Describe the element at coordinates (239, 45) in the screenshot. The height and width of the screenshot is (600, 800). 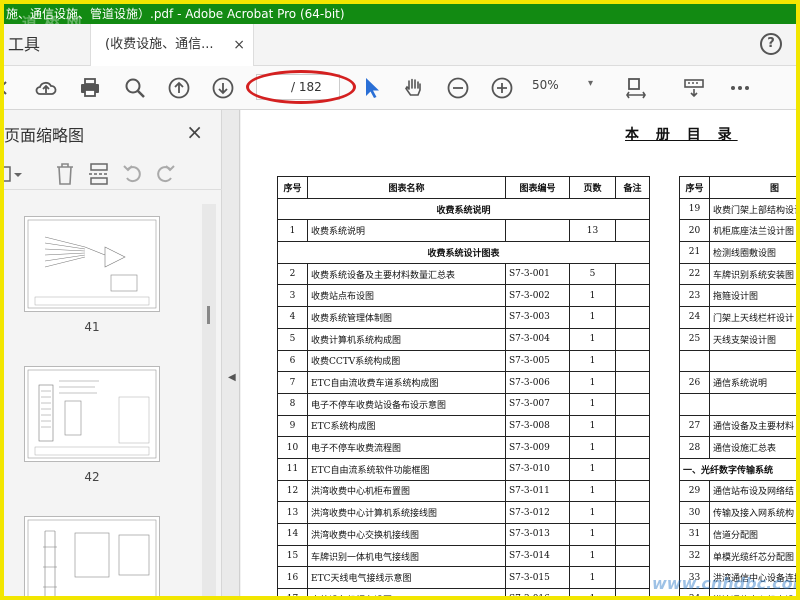
I see `close-tab-button: ×` at that location.